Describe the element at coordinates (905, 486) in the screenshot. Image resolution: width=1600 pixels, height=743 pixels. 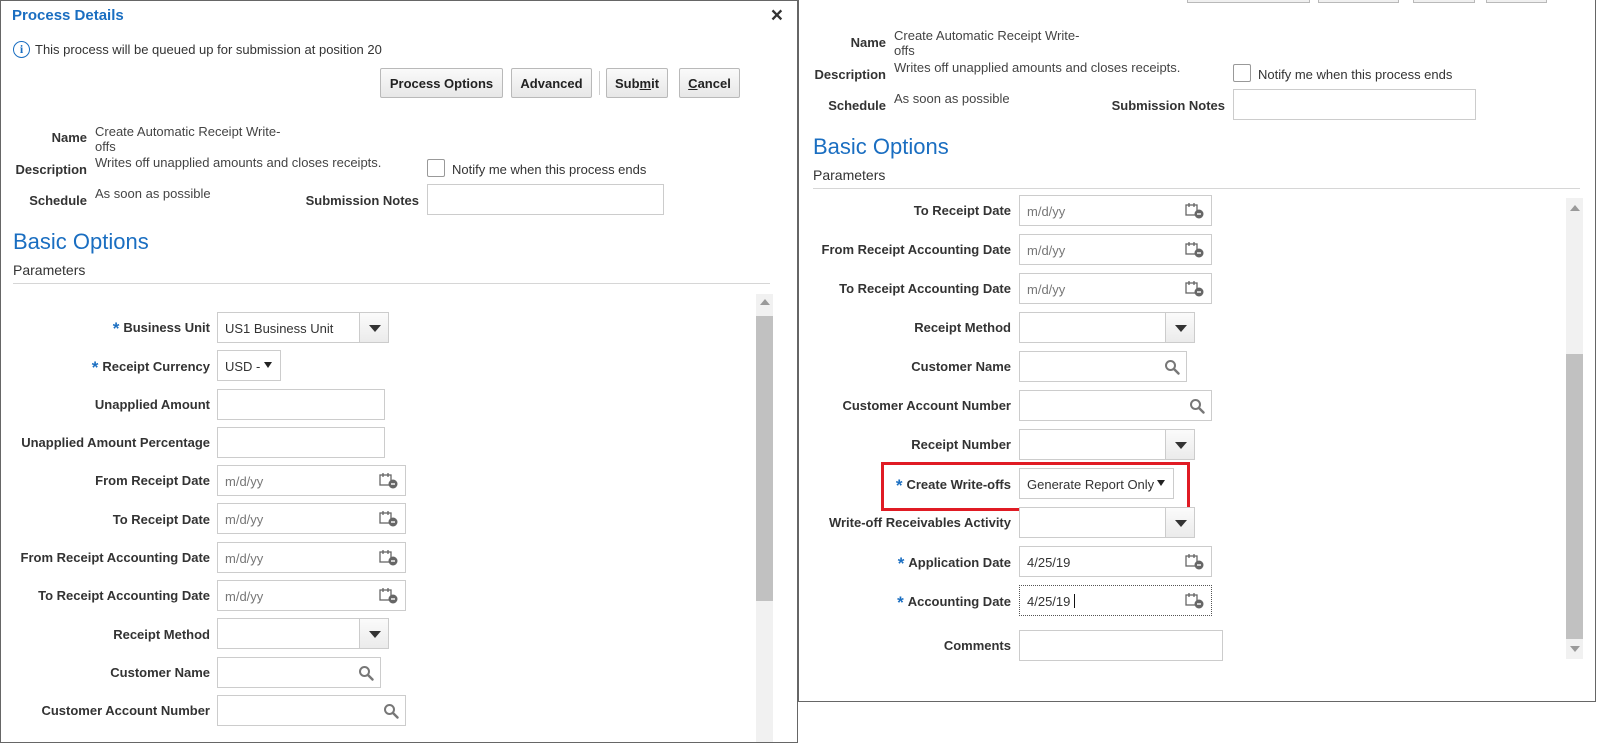
I see `create-writeoffs-label: * Create Write-offs` at that location.